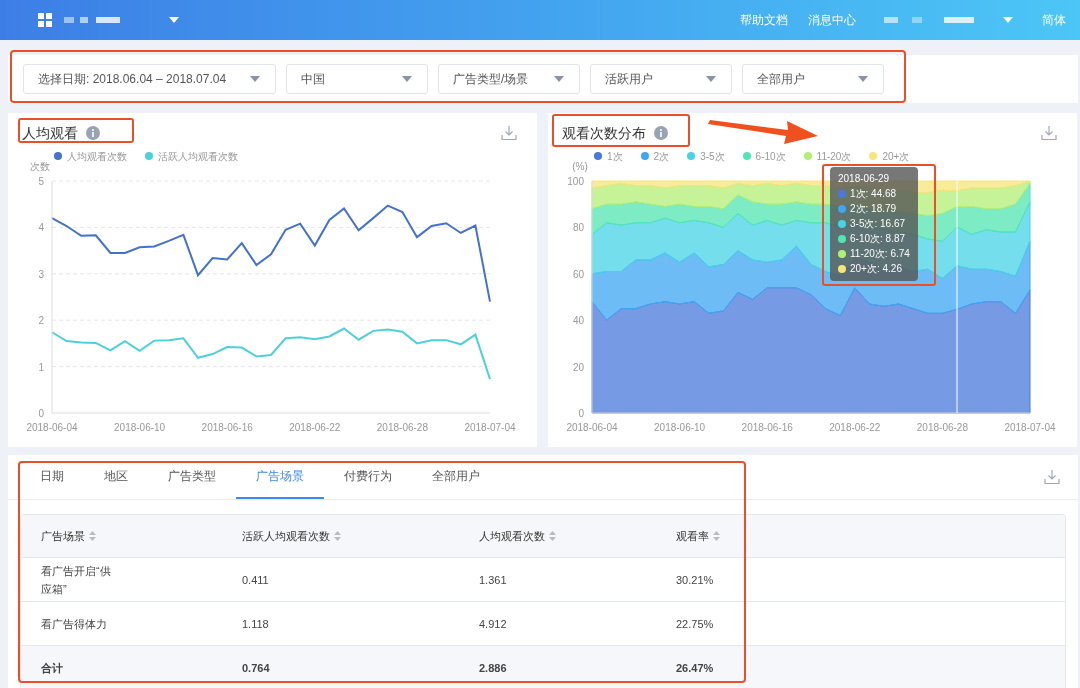 This screenshot has width=1080, height=688. Describe the element at coordinates (864, 179) in the screenshot. I see `tooltip-title: 2018-06-29` at that location.